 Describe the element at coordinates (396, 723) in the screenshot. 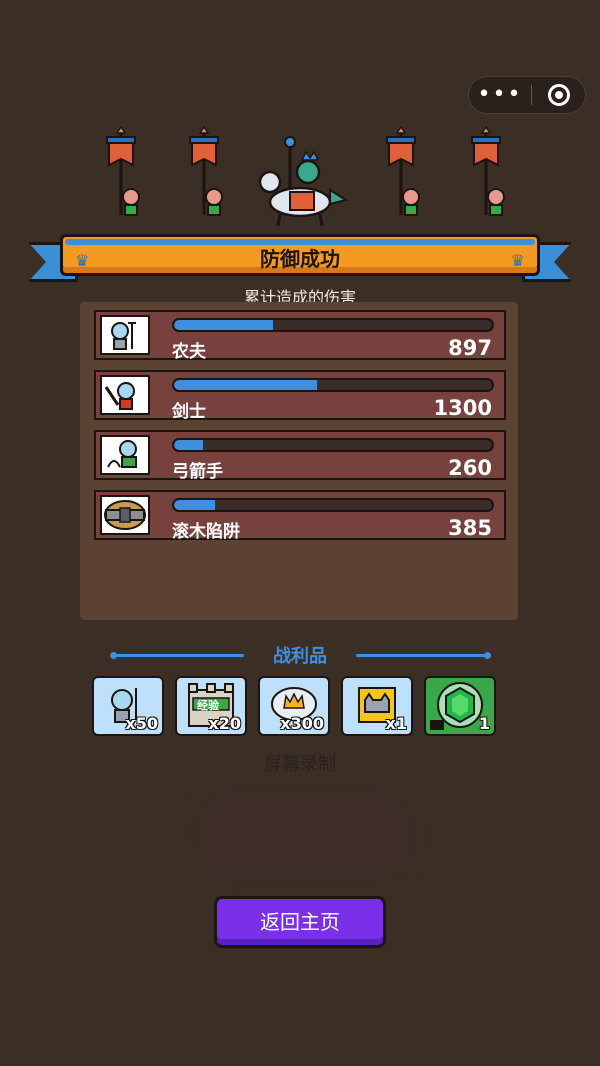

I see `loot-count: x1` at that location.